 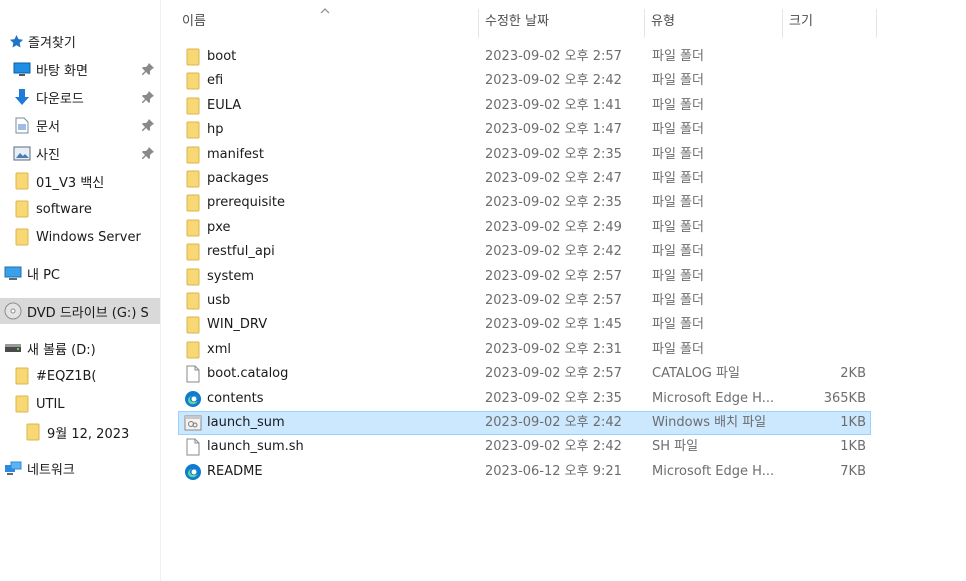 What do you see at coordinates (844, 398) in the screenshot?
I see `file-size: 365KB` at bounding box center [844, 398].